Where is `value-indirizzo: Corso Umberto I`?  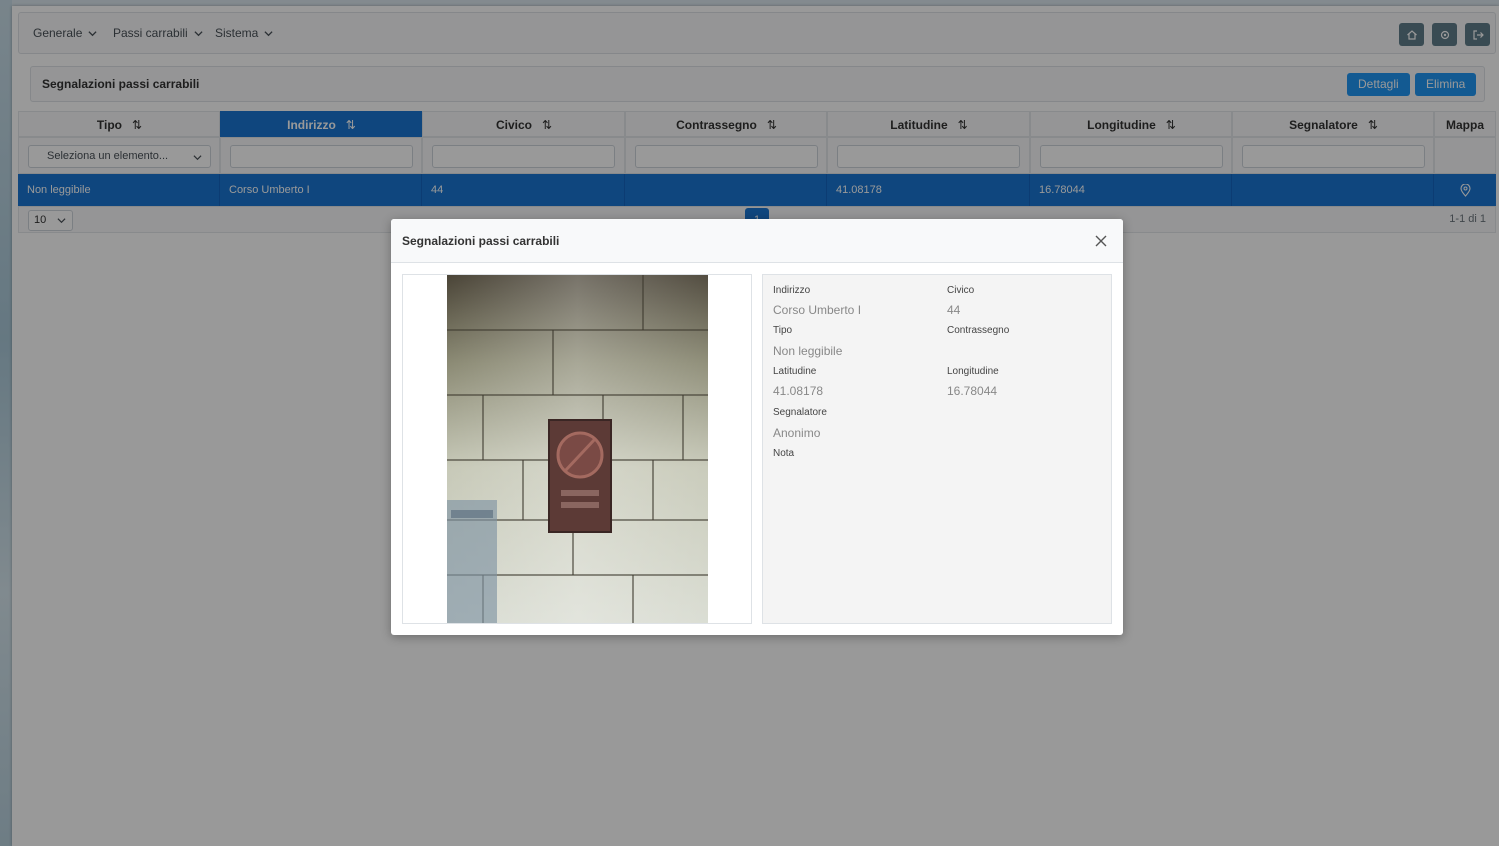 value-indirizzo: Corso Umberto I is located at coordinates (817, 310).